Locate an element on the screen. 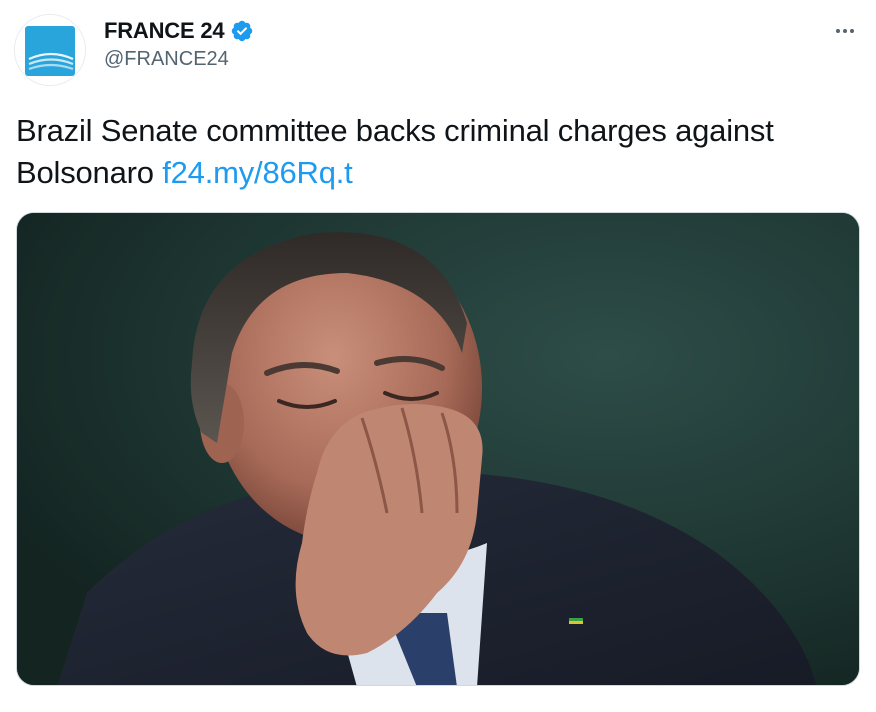 The width and height of the screenshot is (876, 712). more-options-icon is located at coordinates (845, 31).